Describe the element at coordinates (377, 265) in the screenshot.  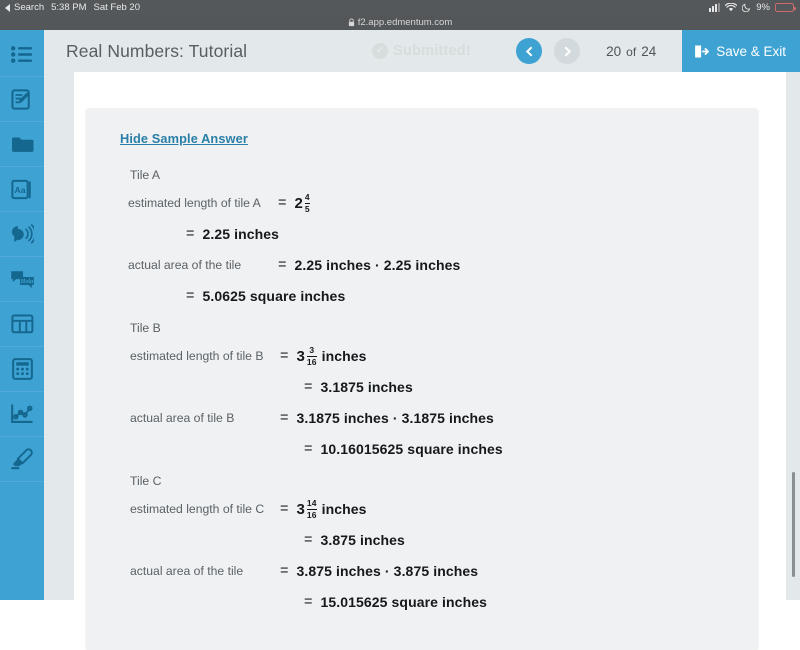
I see `actual-area-product: 2.25 inches · 2.25 inches` at that location.